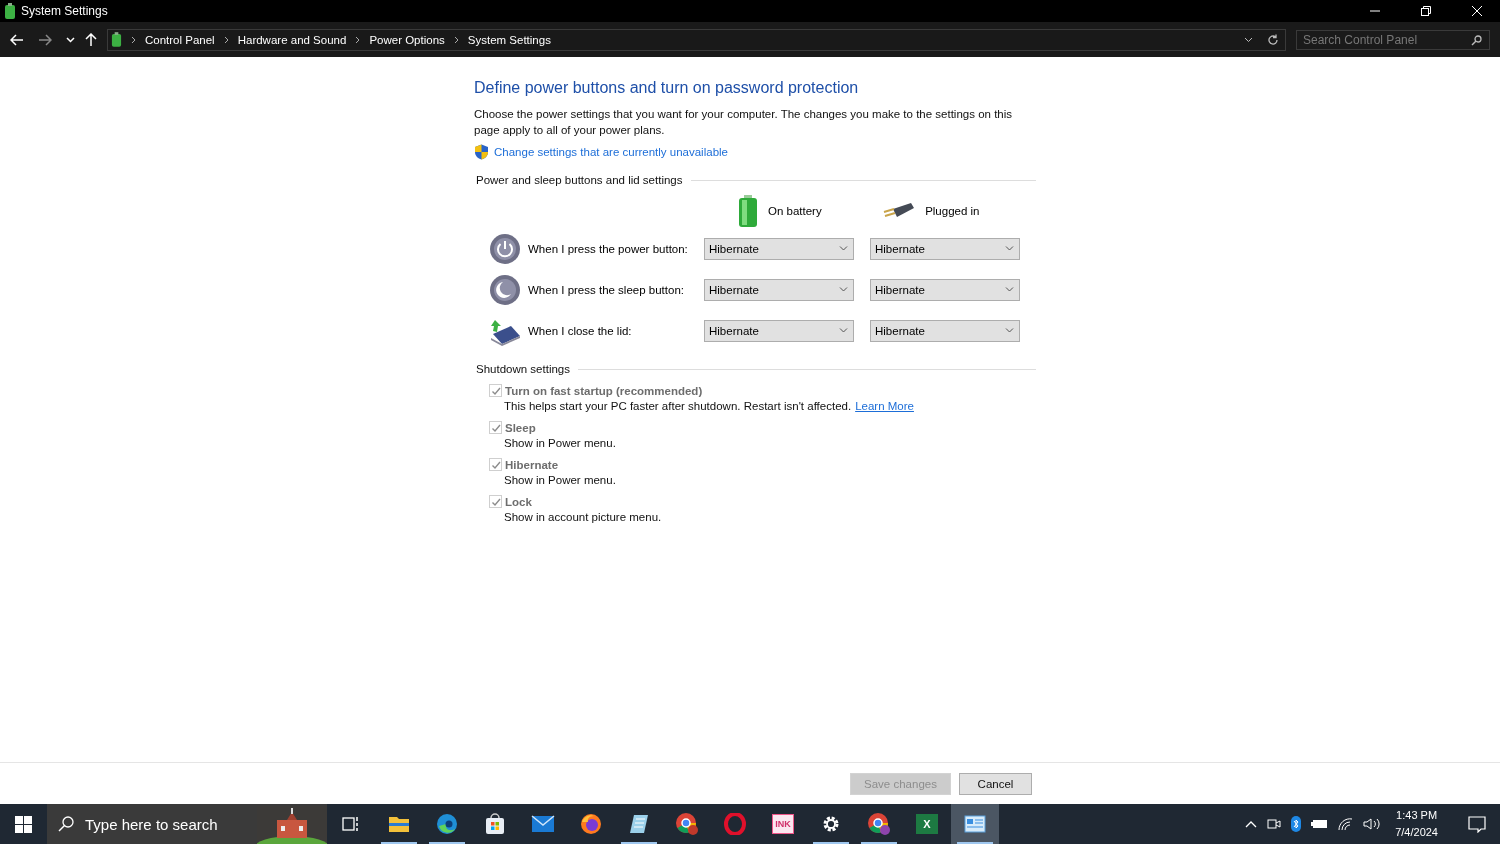  I want to click on intro-text: Choose the power settings that you want for your computer. The changes you make to the settings on this page apply to all of your power plans., so click(744, 122).